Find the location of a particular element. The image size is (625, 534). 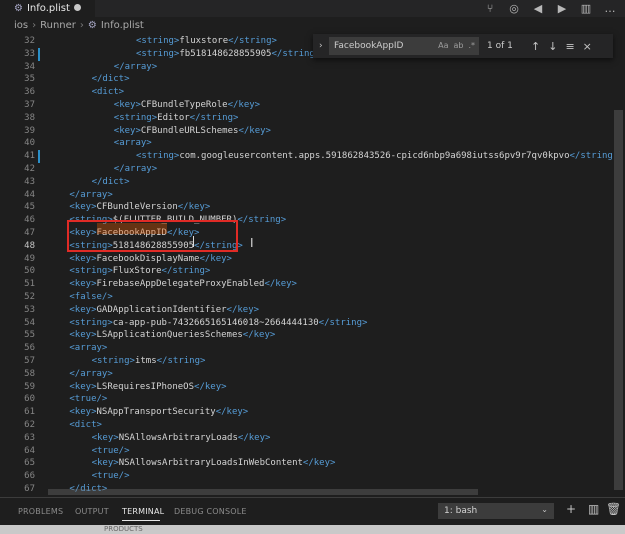

tab-debug-console: DEBUG CONSOLE is located at coordinates (210, 511).